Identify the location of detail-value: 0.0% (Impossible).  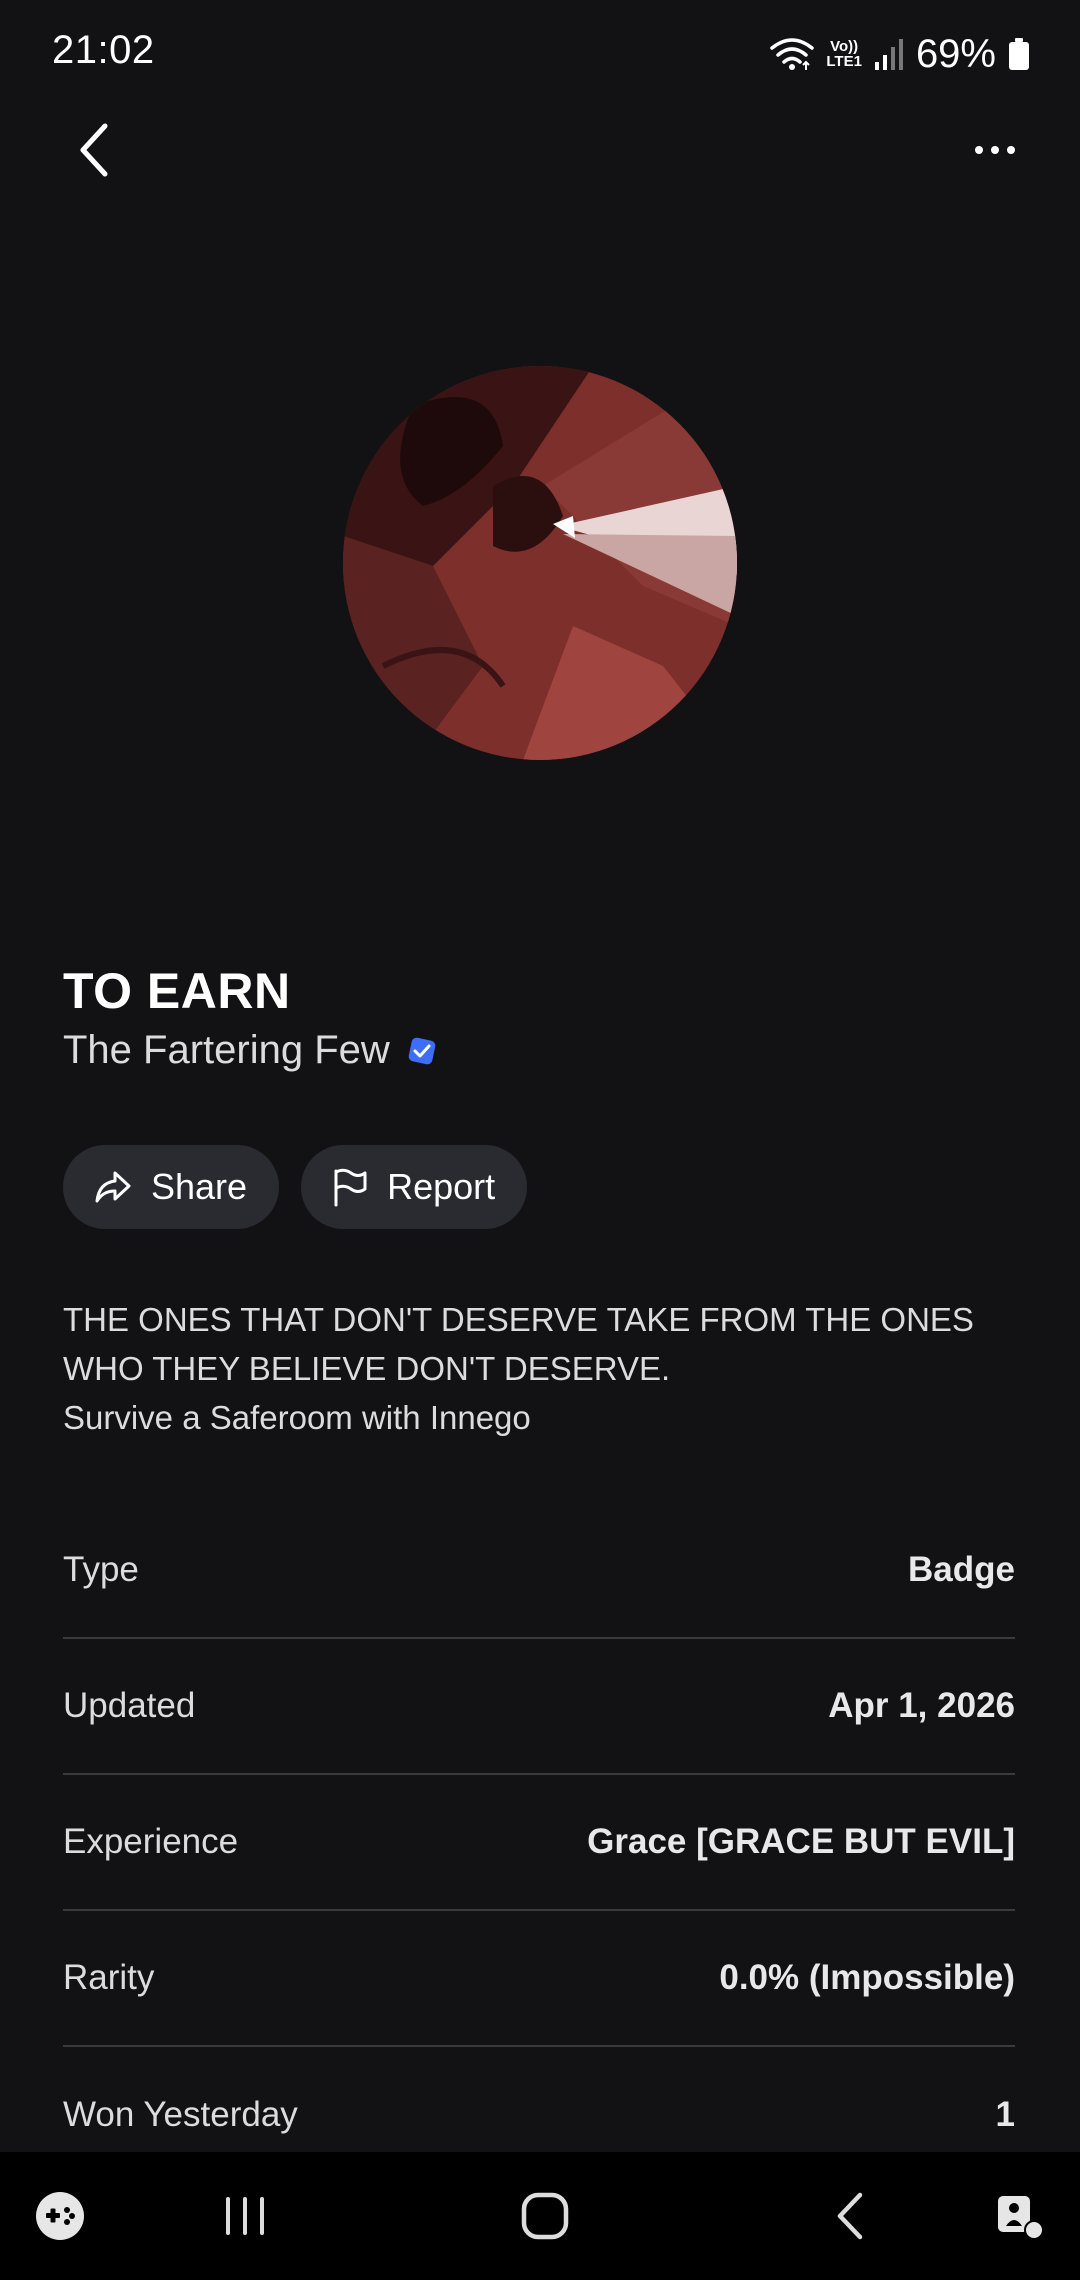
(867, 1977).